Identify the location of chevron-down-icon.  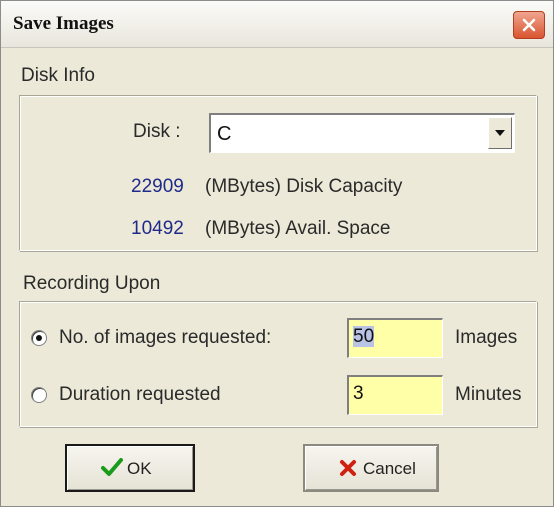
(500, 133).